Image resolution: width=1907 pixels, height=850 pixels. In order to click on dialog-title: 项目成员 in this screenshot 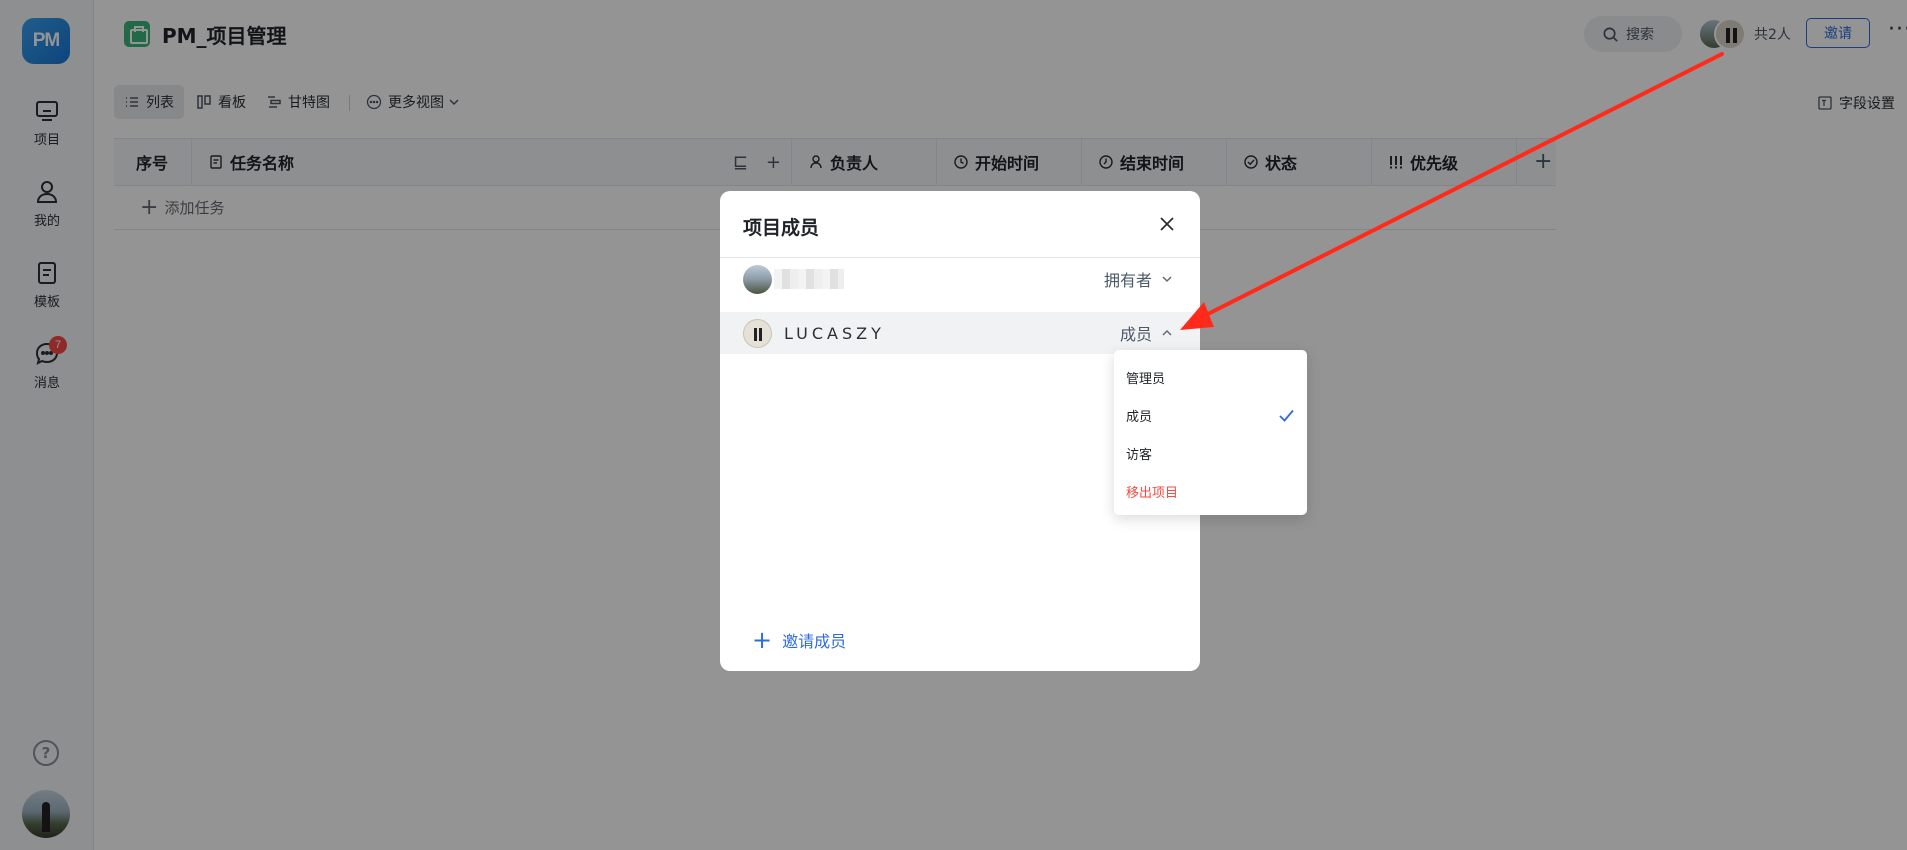, I will do `click(781, 228)`.